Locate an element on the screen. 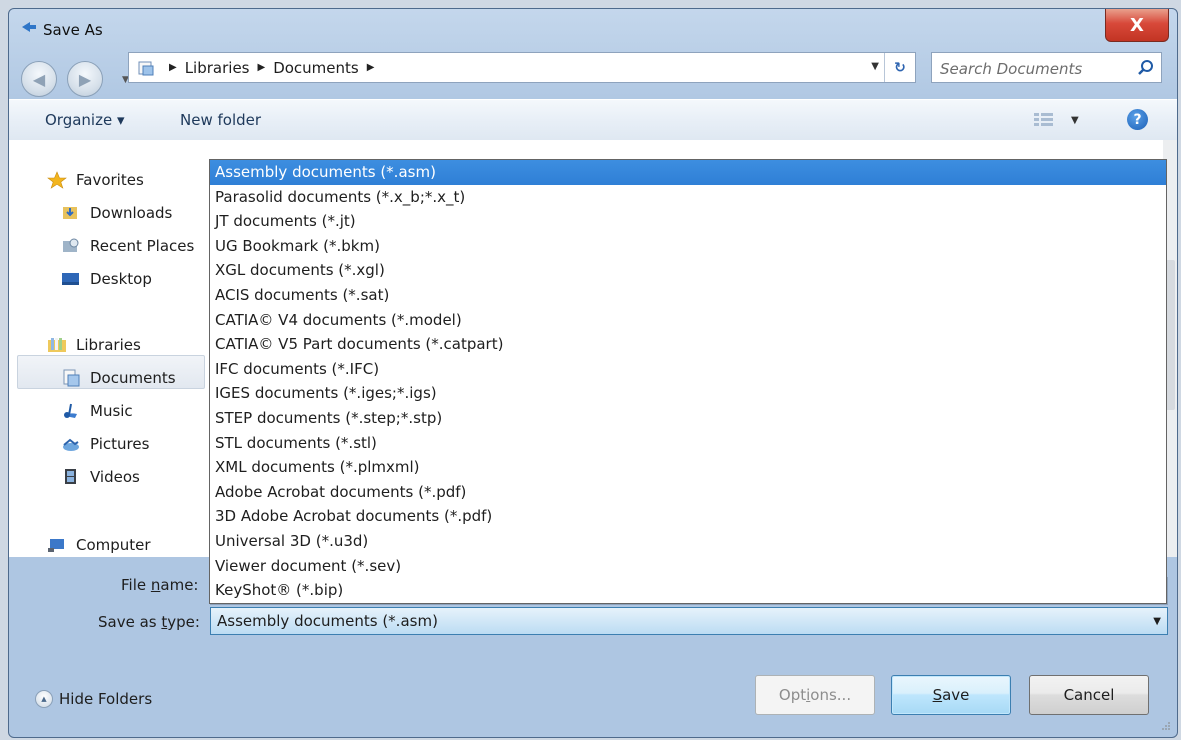  type-option-ifc: IFC documents (*.IFC) is located at coordinates (688, 369).